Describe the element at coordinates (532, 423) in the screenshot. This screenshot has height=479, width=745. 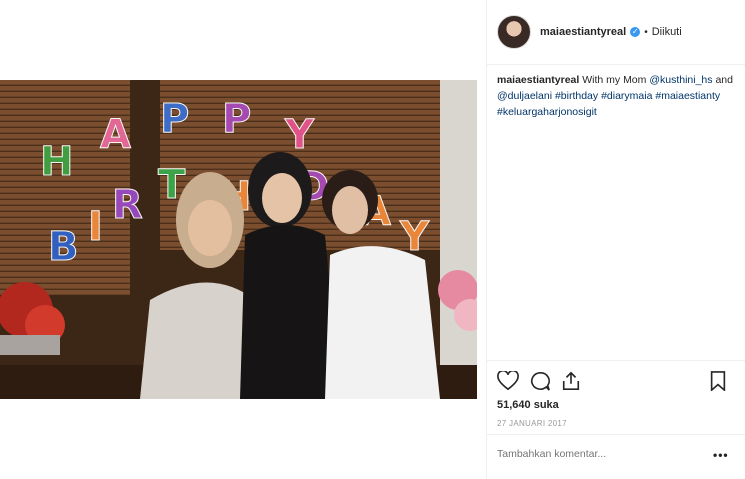
I see `post-date: 27 JANUARI 2017` at that location.